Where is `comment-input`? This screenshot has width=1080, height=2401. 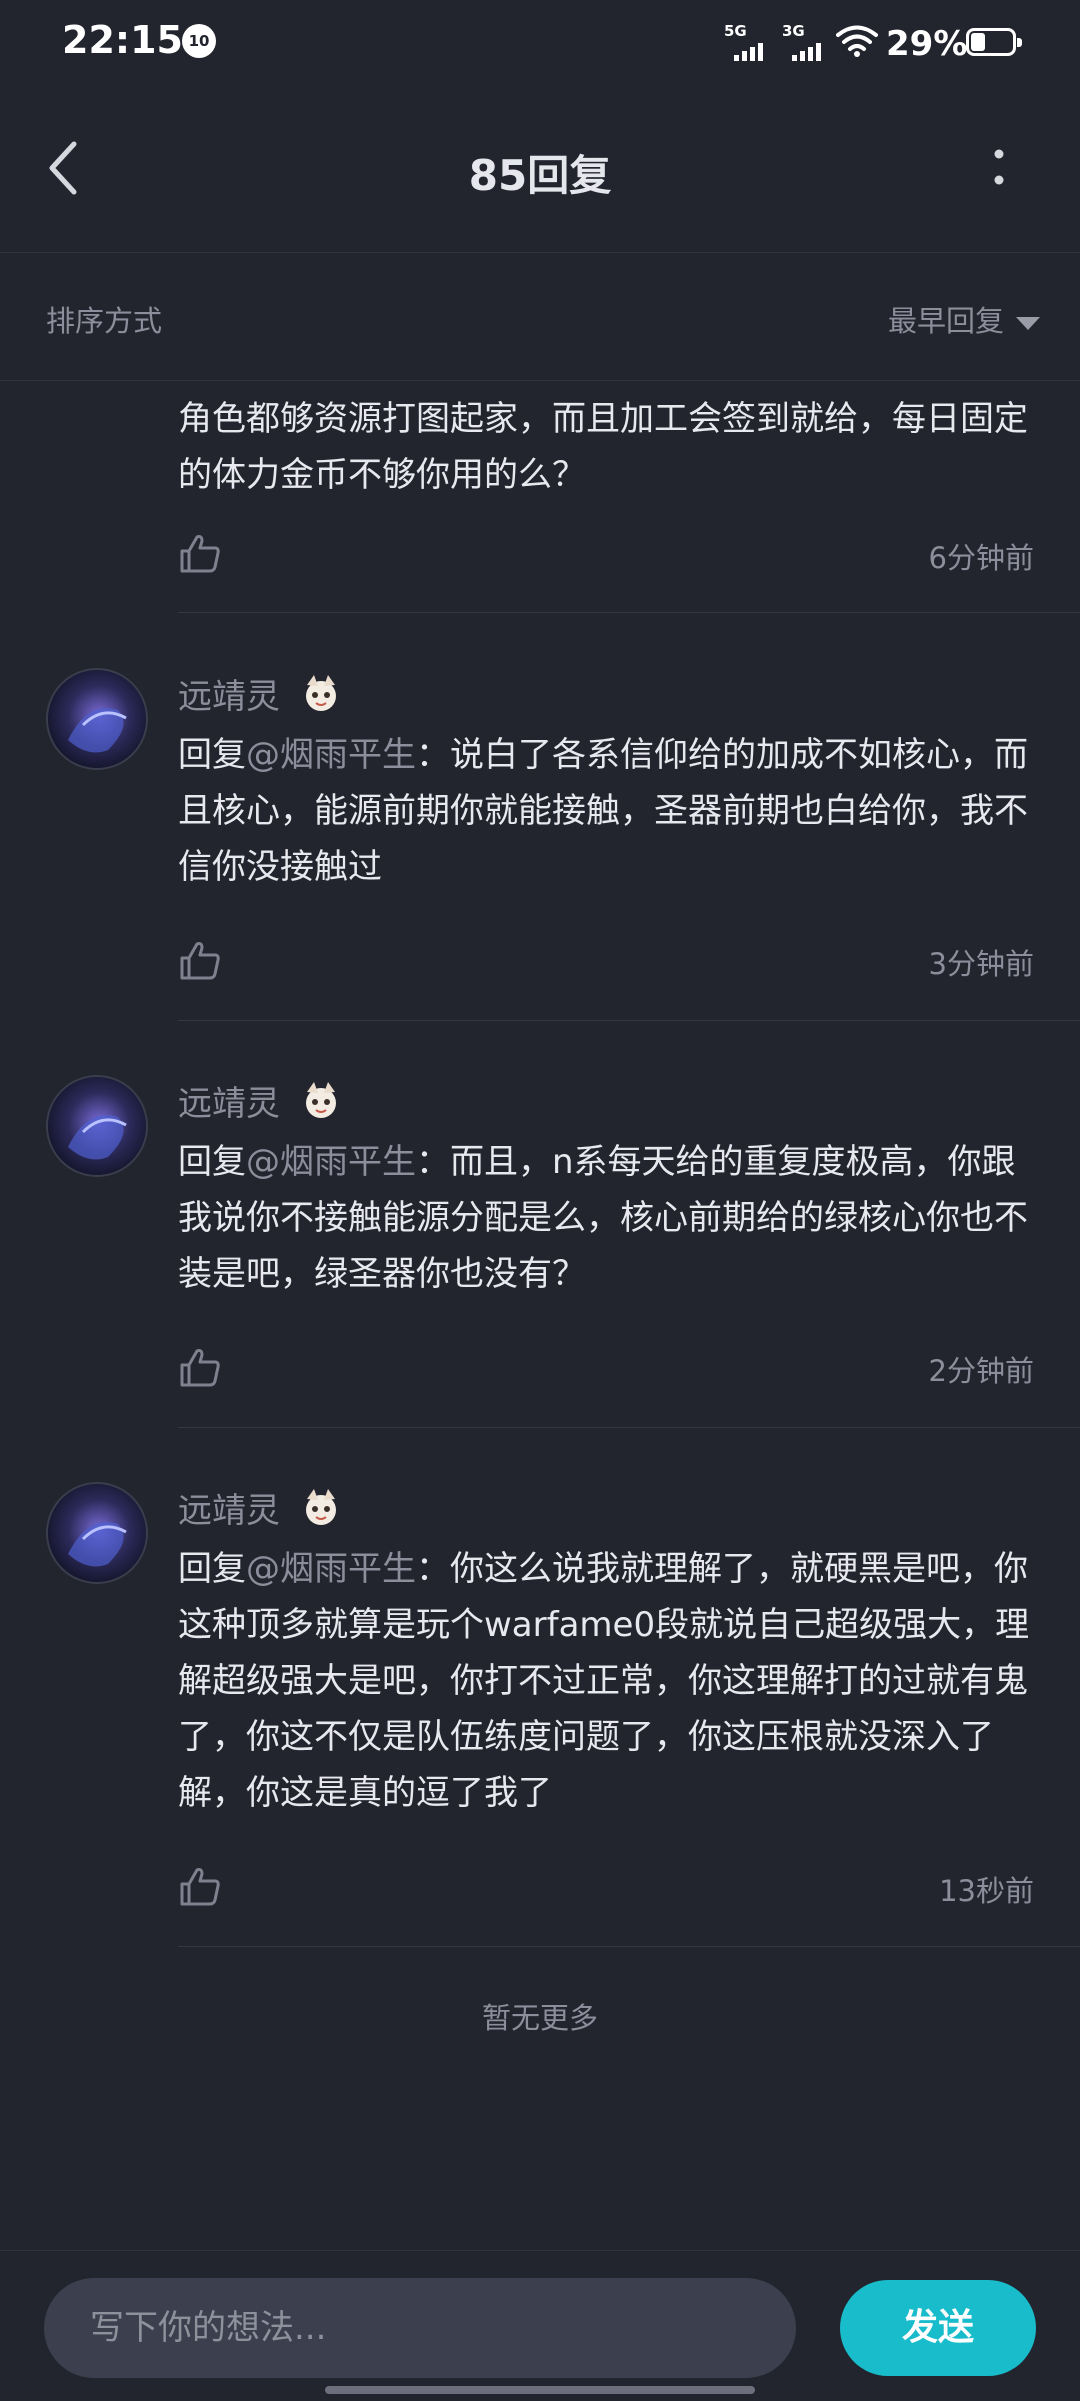
comment-input is located at coordinates (420, 2328).